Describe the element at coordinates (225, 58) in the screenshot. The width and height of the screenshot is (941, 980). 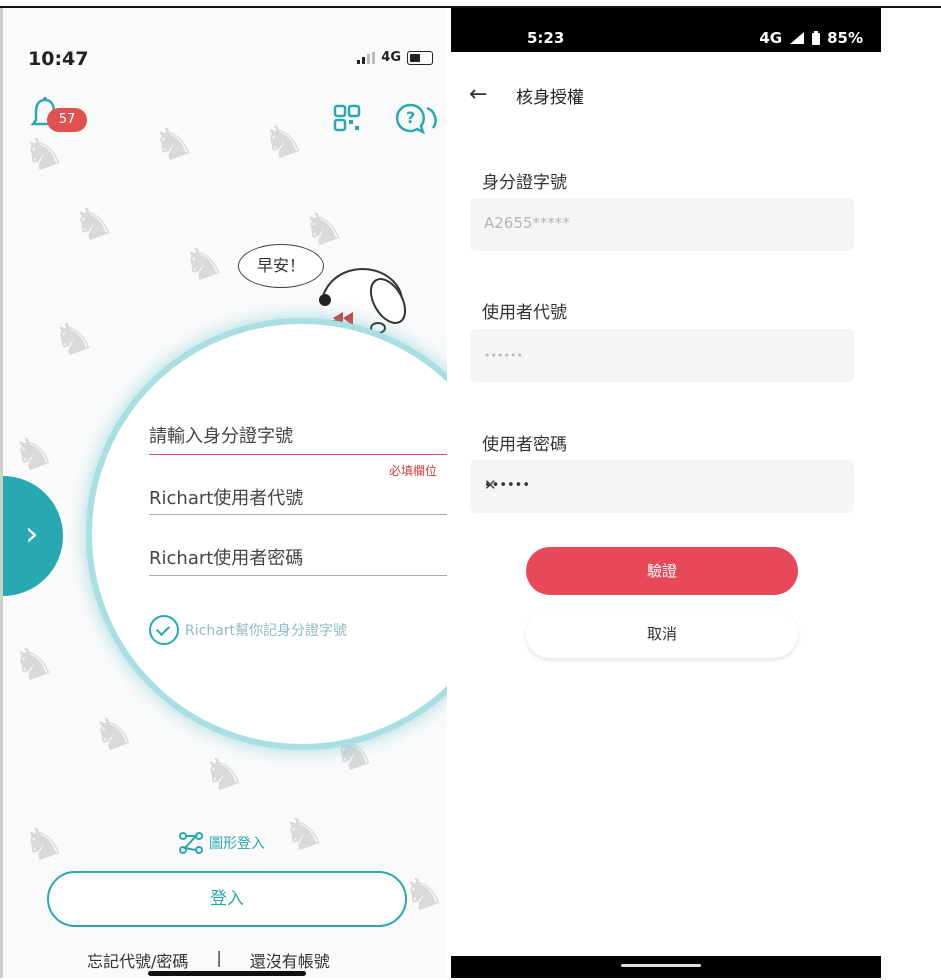
I see `status-bar: 10:47 4G` at that location.